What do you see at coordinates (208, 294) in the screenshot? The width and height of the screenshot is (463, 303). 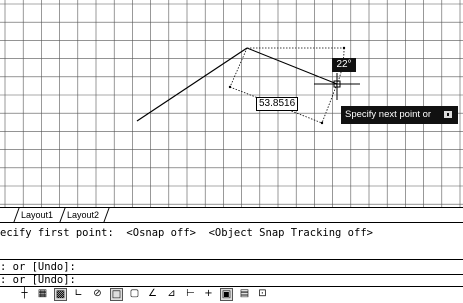 I see `crosshair-icon: +` at bounding box center [208, 294].